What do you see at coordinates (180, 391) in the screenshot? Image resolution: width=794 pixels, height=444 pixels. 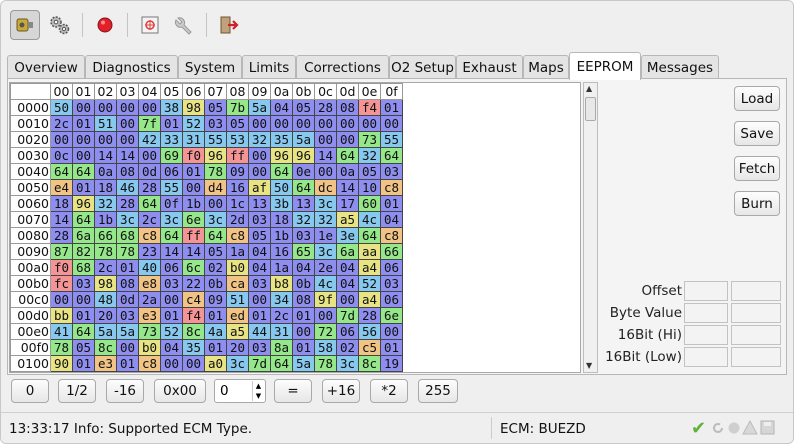 I see `set-0x00-button: 0x00` at bounding box center [180, 391].